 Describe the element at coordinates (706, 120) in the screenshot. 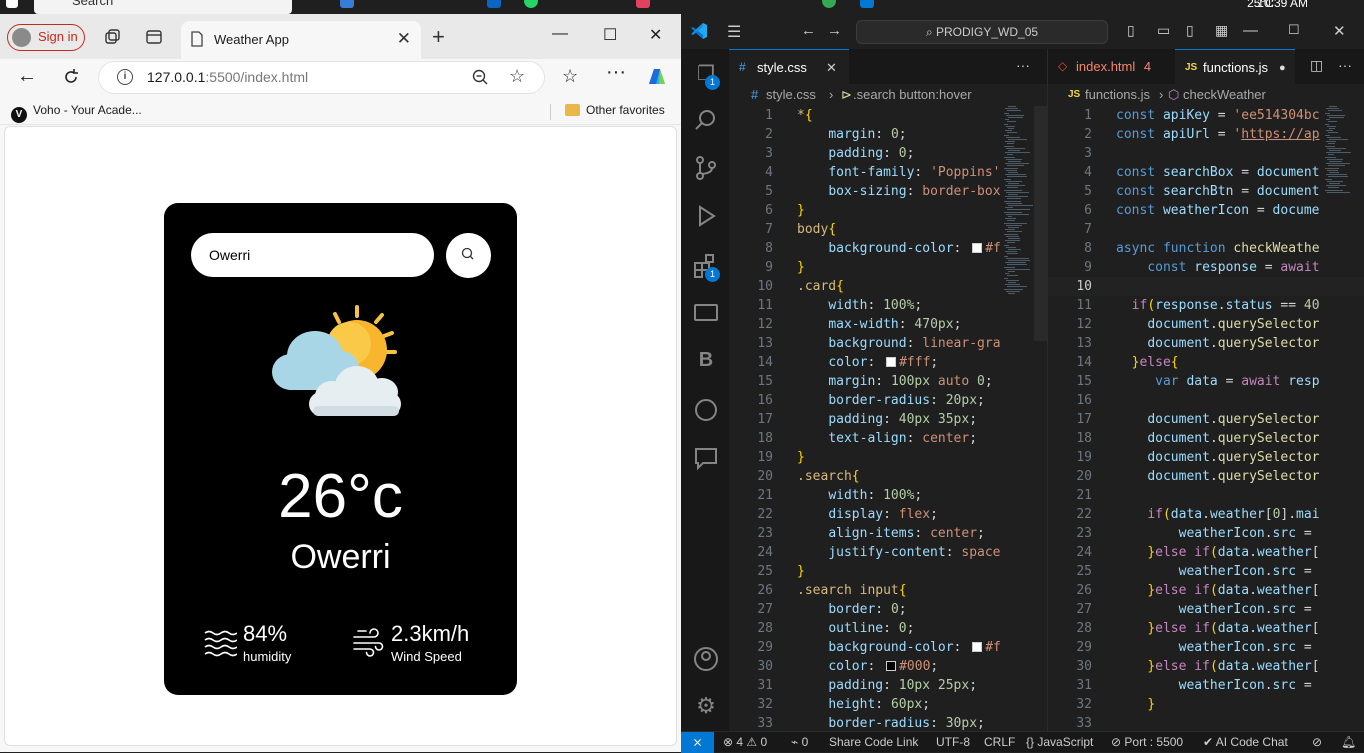

I see `search-icon` at that location.